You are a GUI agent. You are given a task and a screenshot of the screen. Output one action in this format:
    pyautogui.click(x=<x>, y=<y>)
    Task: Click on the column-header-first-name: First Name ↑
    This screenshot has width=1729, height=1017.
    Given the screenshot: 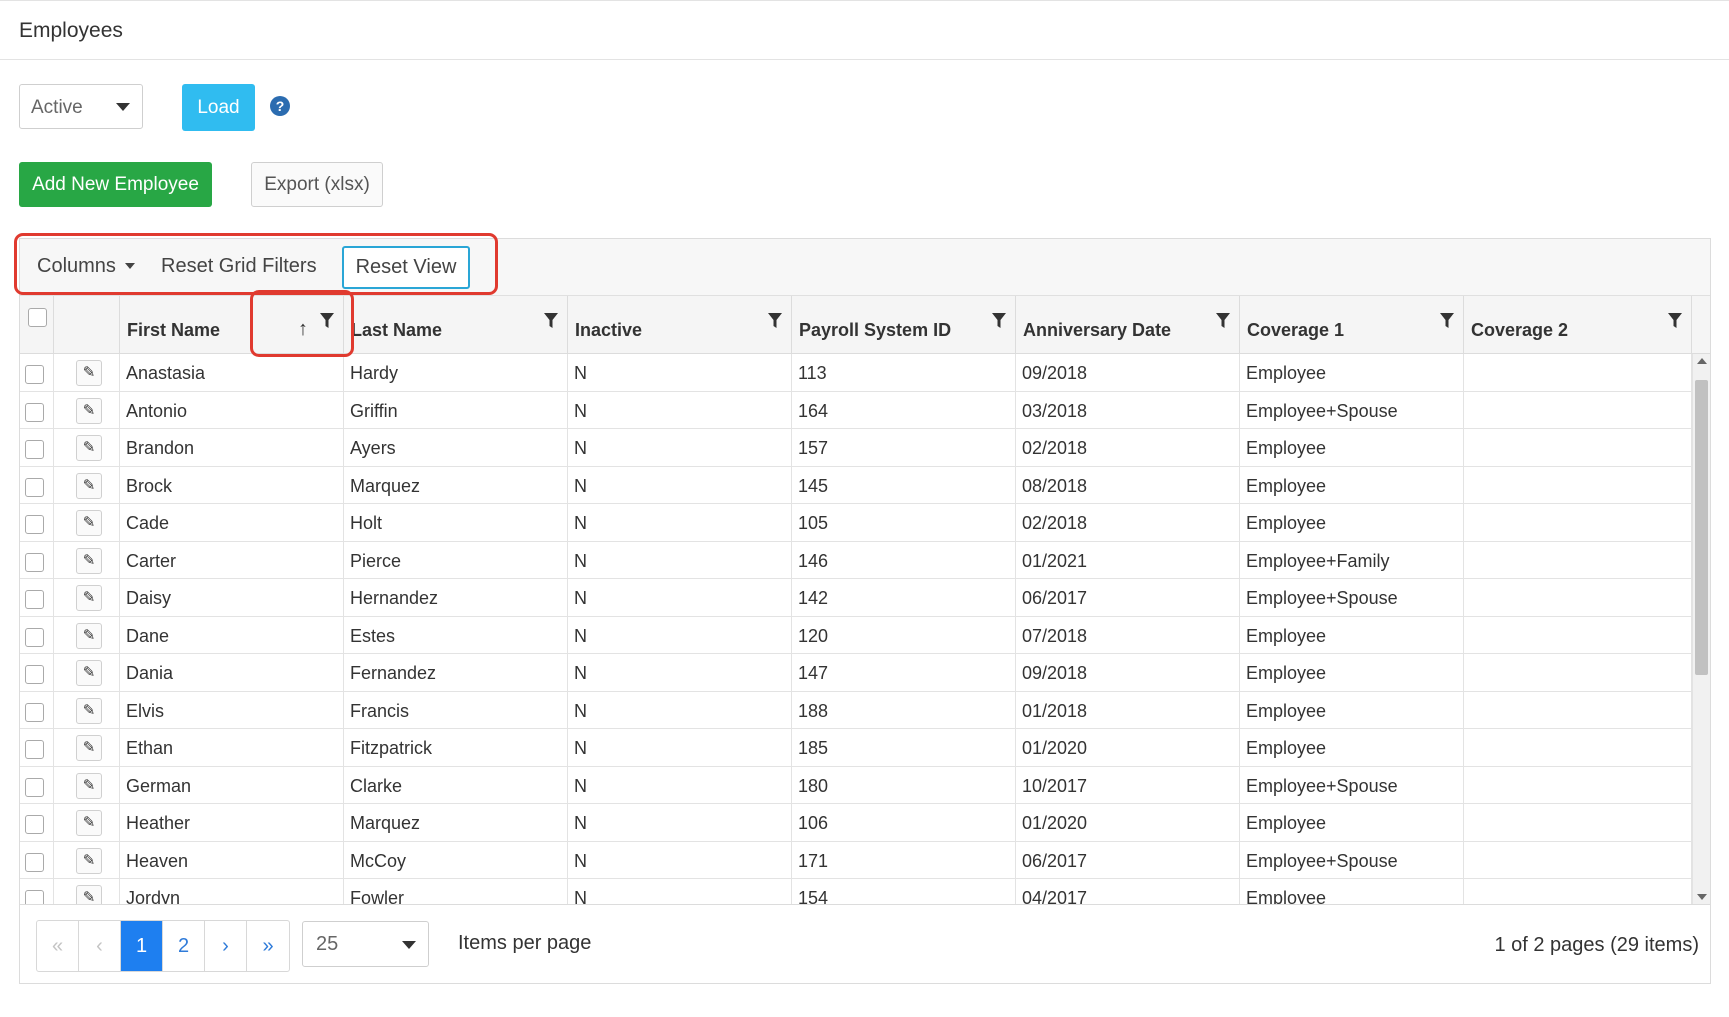 What is the action you would take?
    pyautogui.click(x=232, y=325)
    